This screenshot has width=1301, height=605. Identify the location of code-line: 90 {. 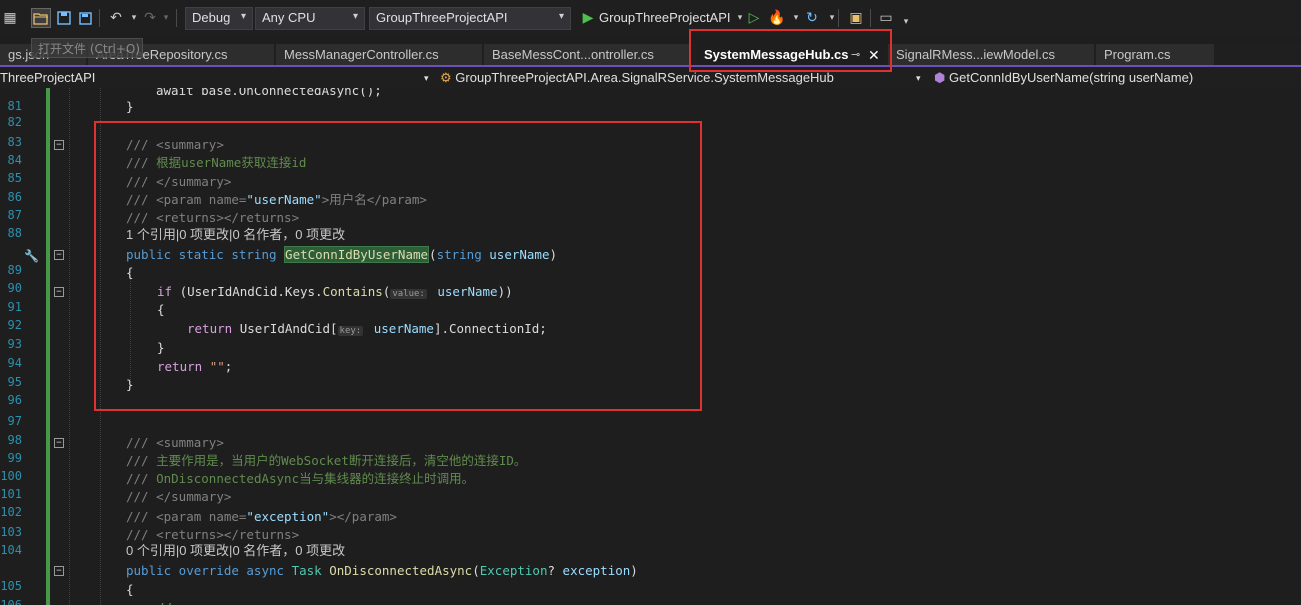
(70, 280).